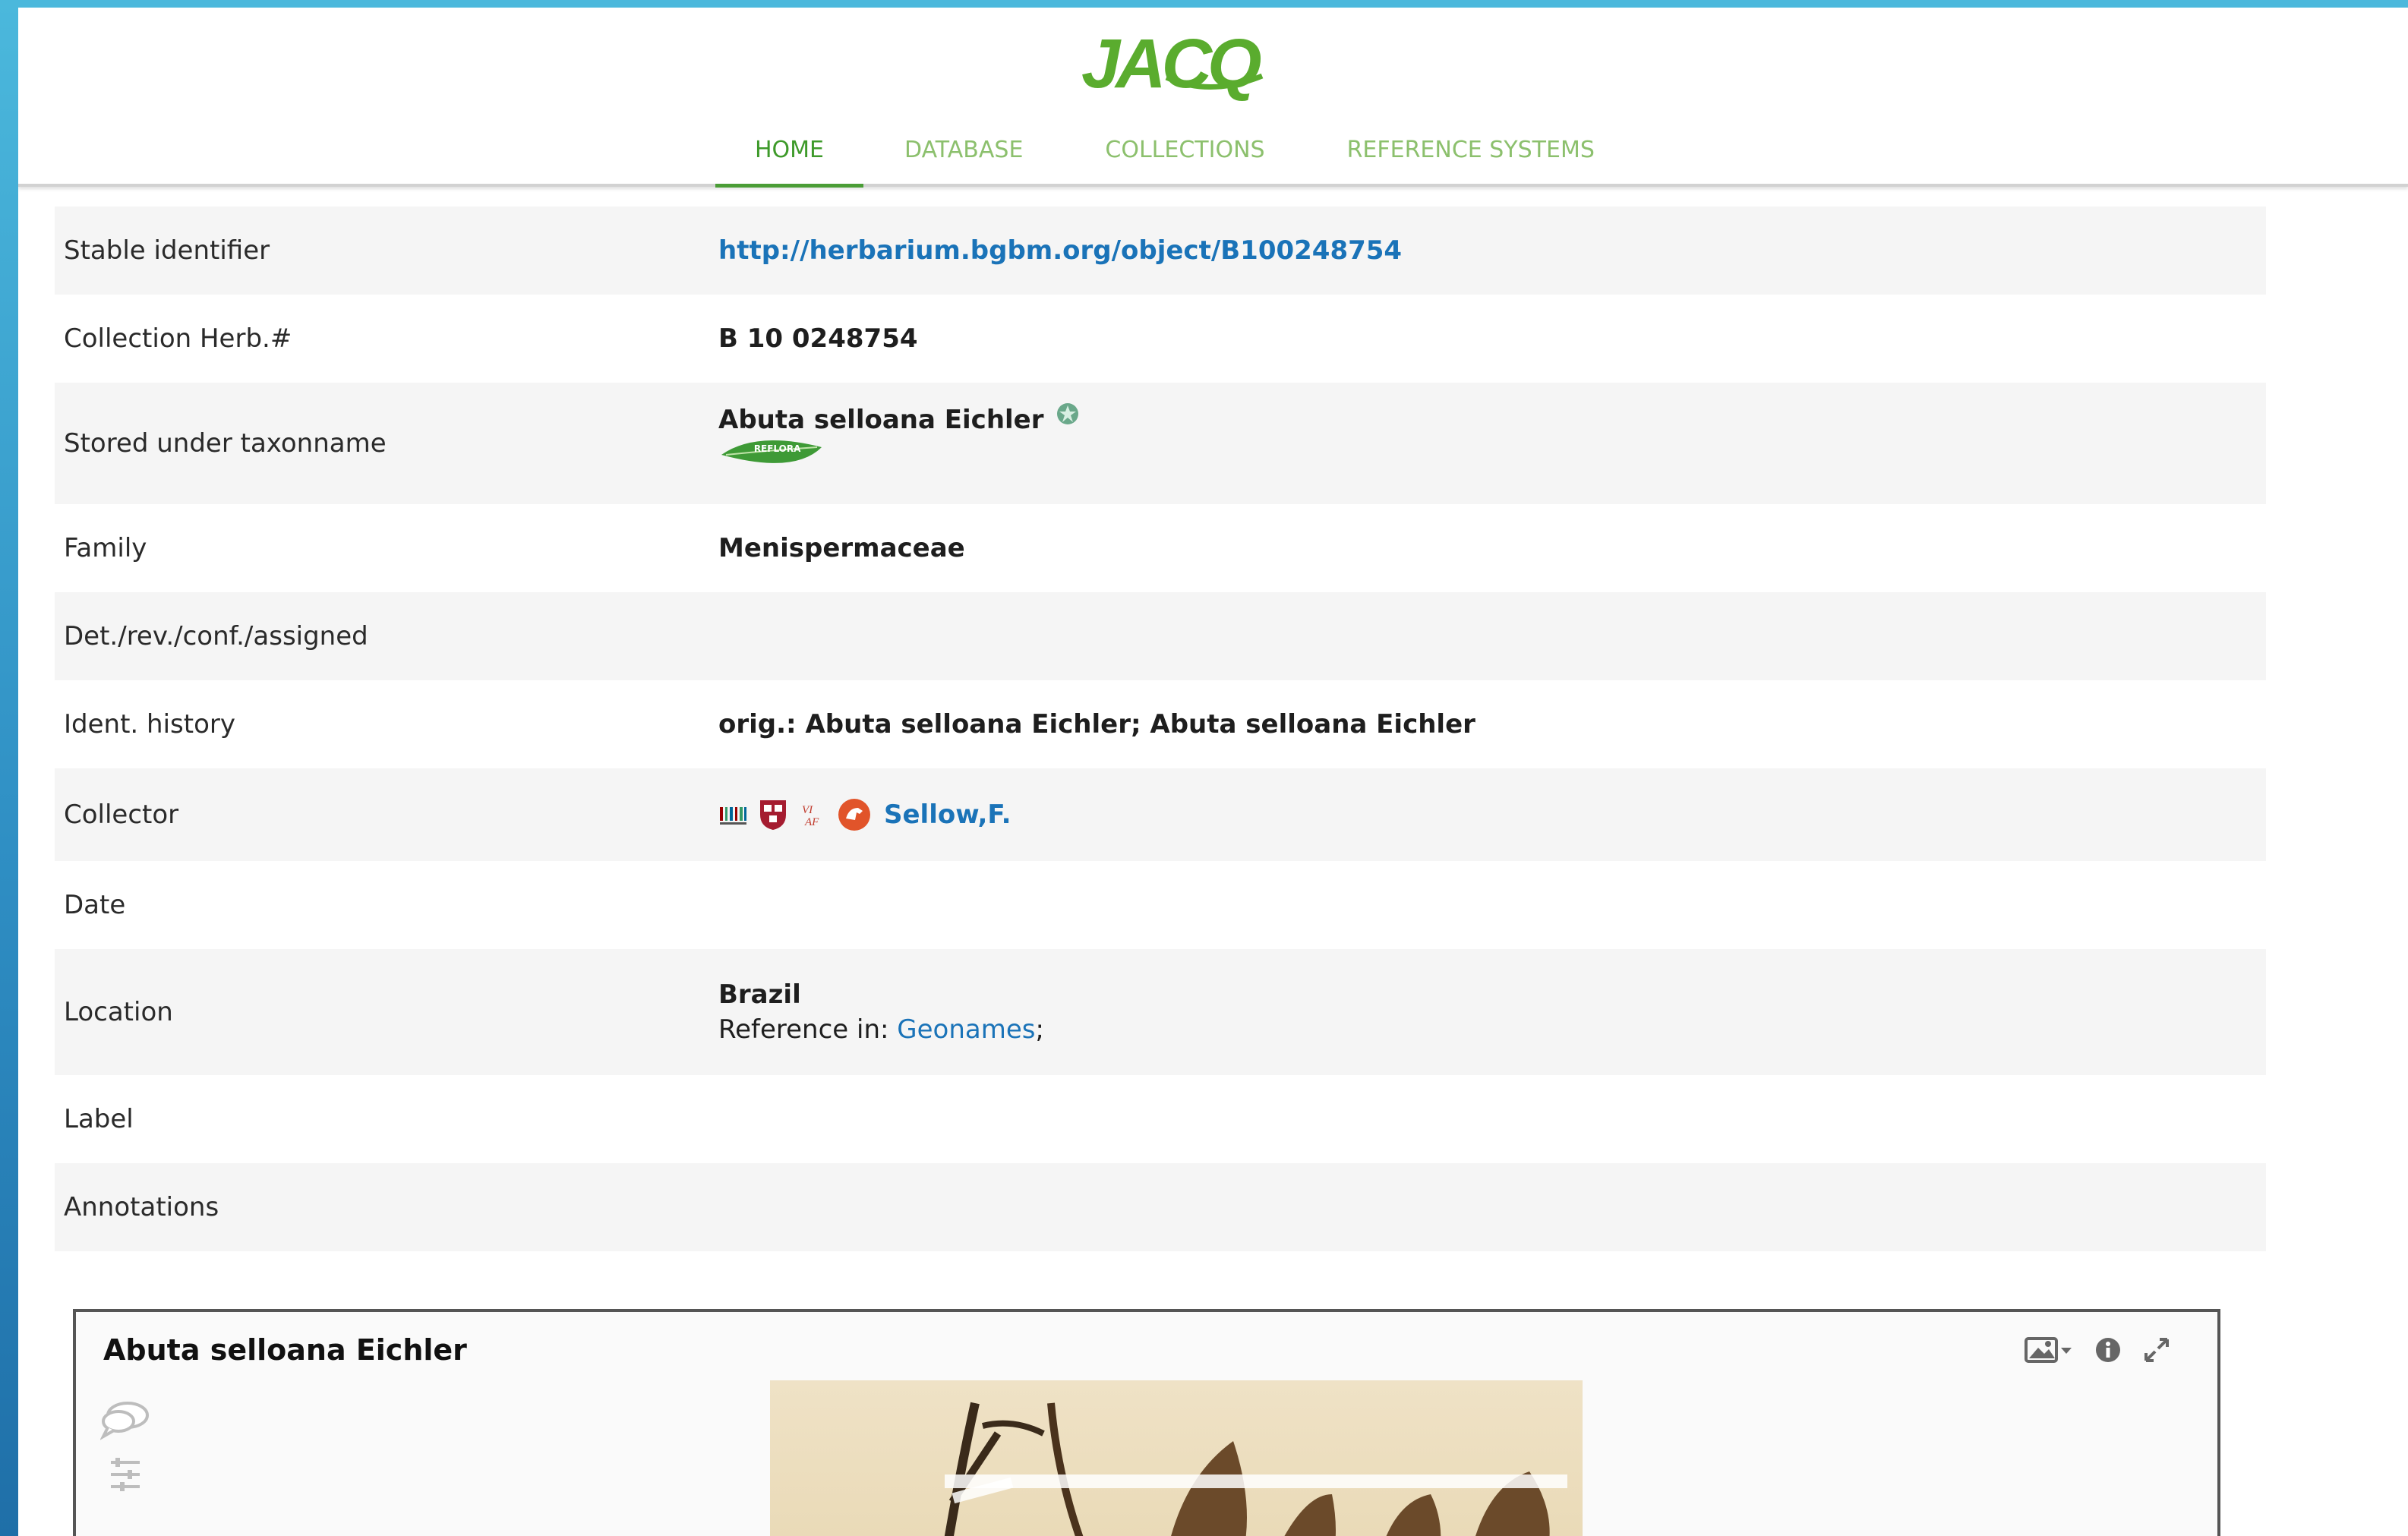  I want to click on harvard-shield-icon, so click(773, 814).